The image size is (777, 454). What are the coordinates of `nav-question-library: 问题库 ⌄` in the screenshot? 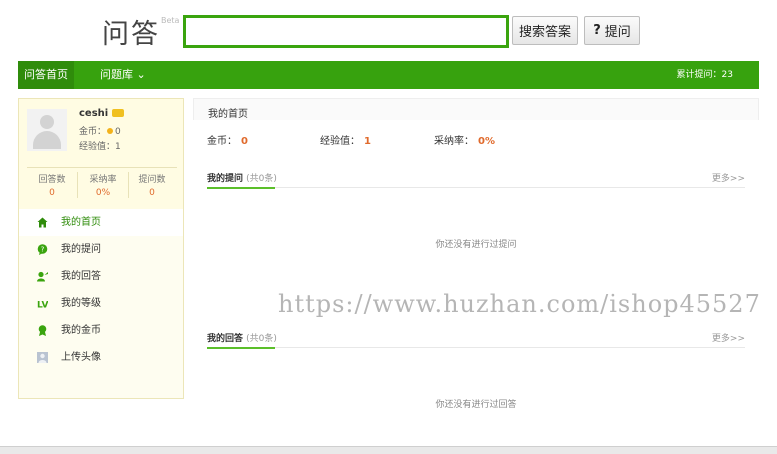 It's located at (123, 75).